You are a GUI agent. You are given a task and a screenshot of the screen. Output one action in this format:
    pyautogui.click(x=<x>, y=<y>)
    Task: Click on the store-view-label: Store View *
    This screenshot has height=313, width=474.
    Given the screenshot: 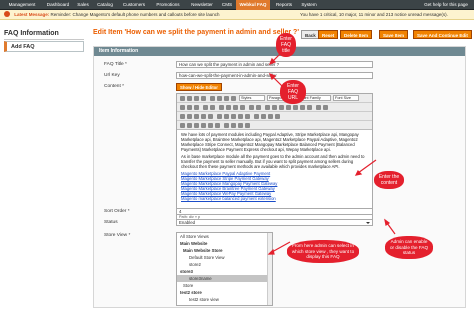 What is the action you would take?
    pyautogui.click(x=117, y=235)
    